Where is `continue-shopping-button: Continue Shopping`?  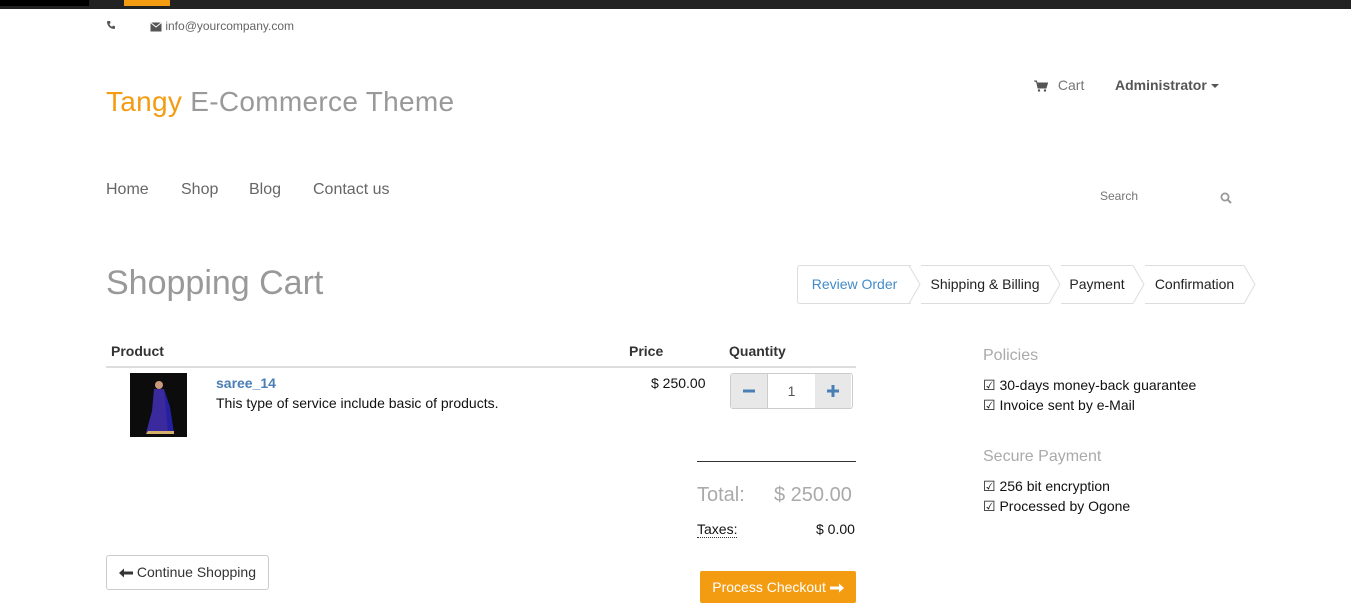 continue-shopping-button: Continue Shopping is located at coordinates (187, 572).